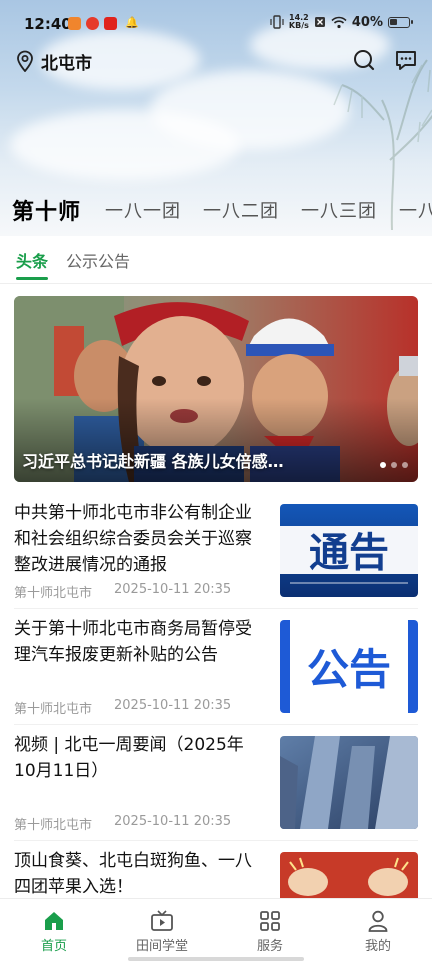  Describe the element at coordinates (378, 921) in the screenshot. I see `user-icon` at that location.